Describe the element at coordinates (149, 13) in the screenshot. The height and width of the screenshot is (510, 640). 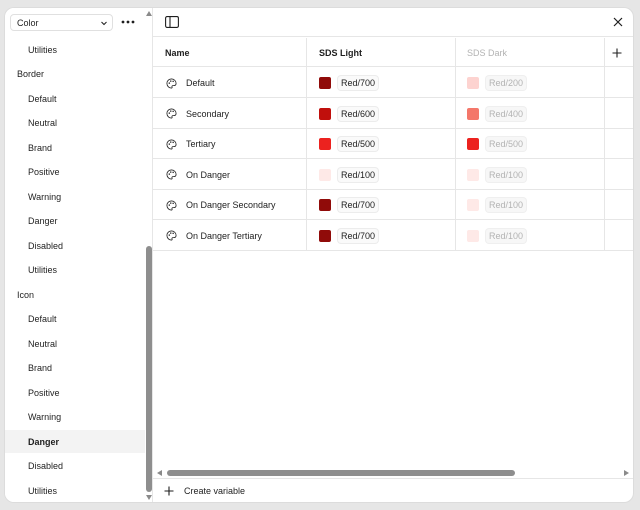
I see `scroll-up-arrow` at that location.